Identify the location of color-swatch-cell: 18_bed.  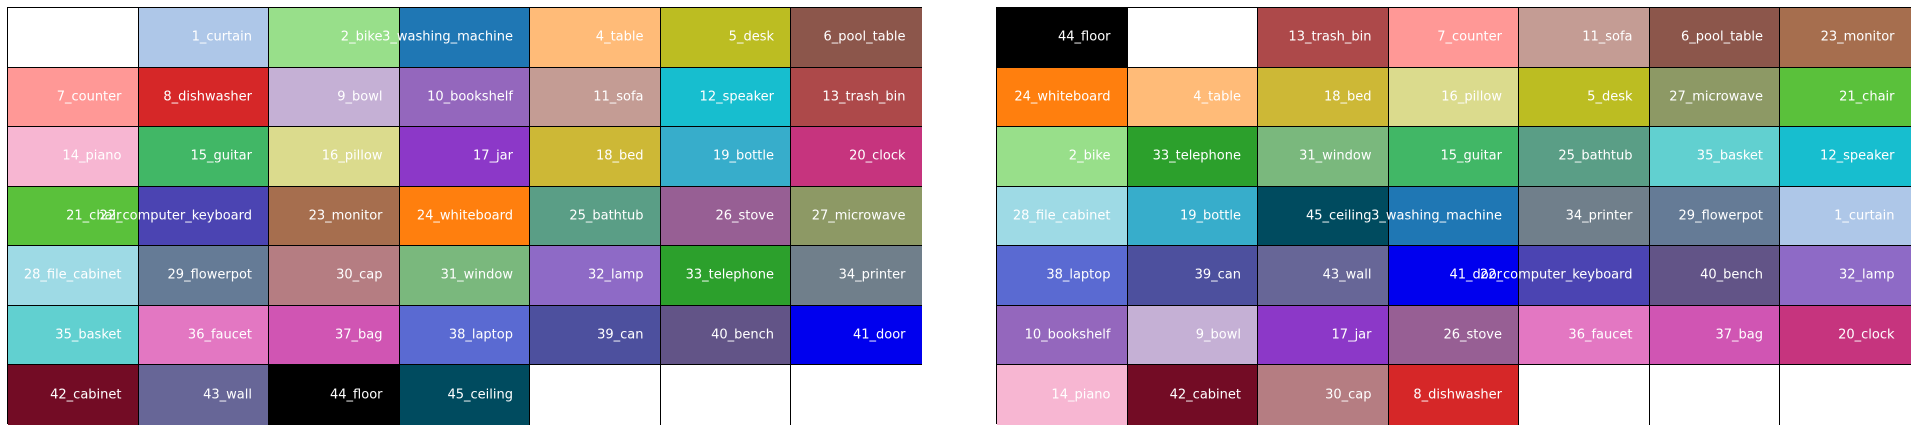
(1323, 97).